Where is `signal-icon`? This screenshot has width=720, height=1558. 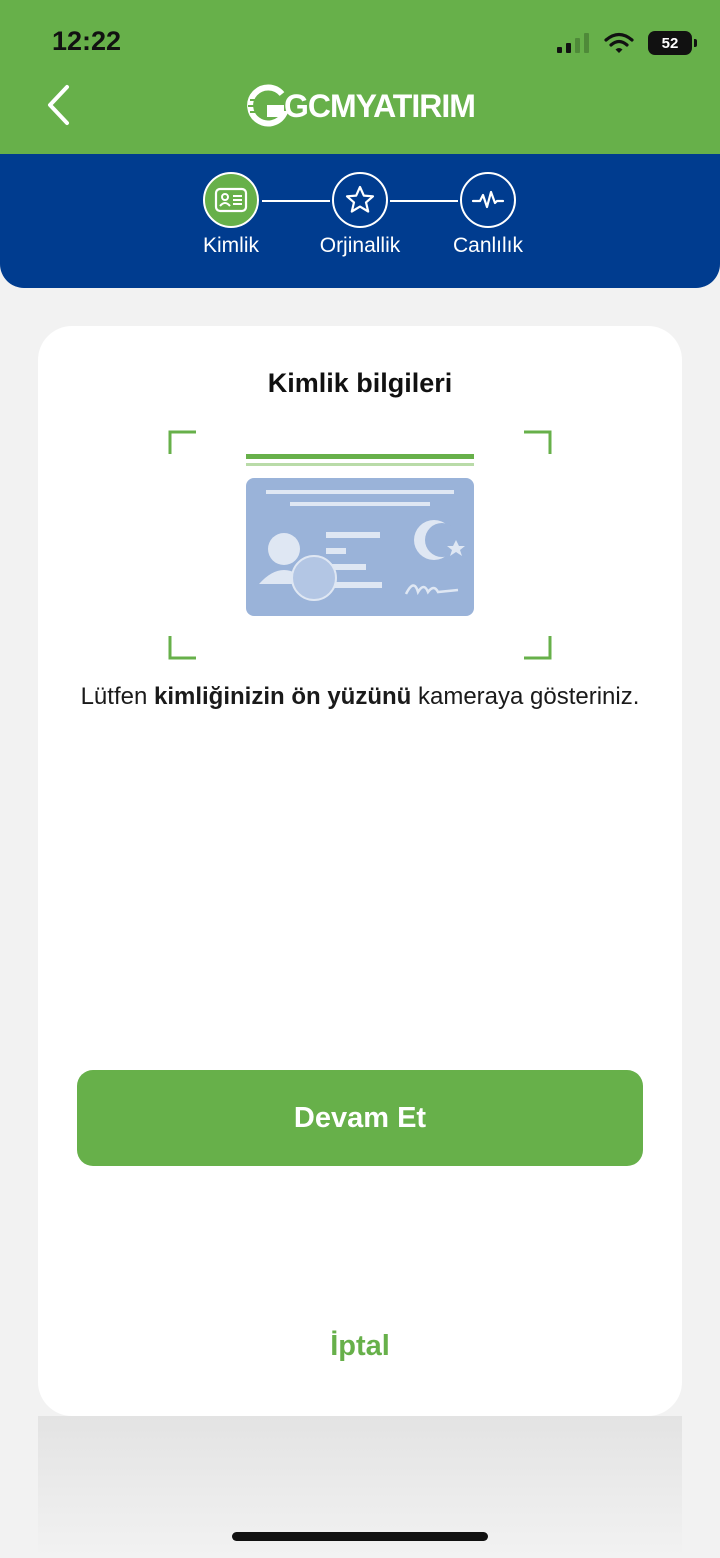
signal-icon is located at coordinates (573, 43).